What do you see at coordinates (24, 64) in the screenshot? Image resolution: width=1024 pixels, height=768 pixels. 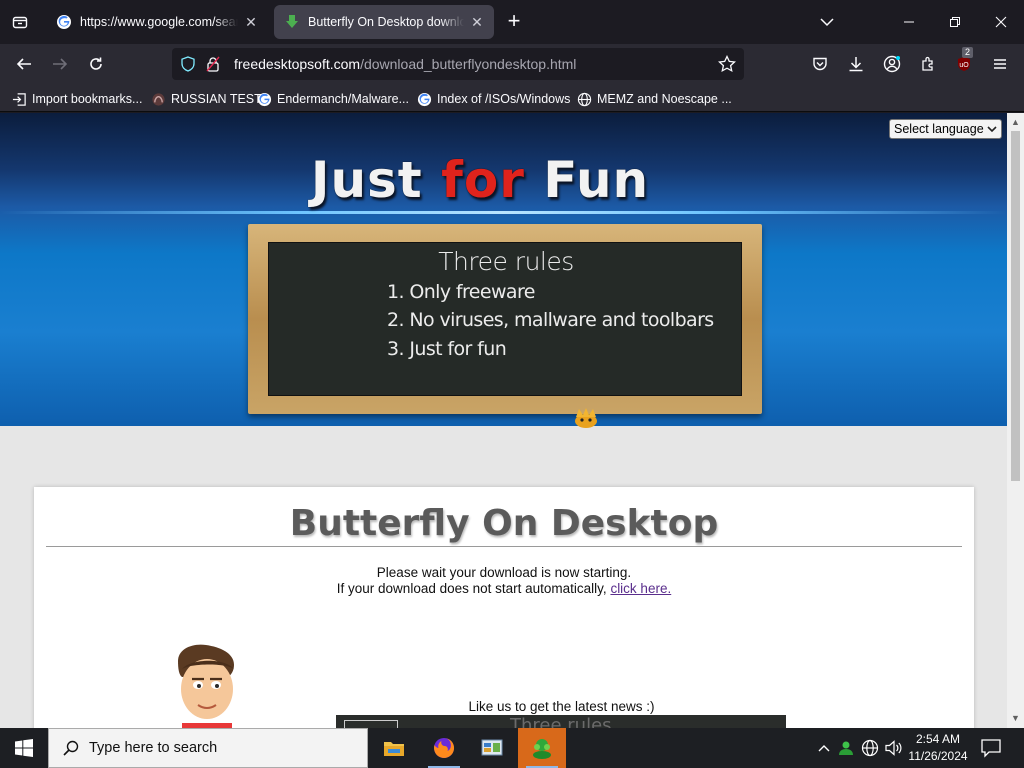 I see `back-icon` at bounding box center [24, 64].